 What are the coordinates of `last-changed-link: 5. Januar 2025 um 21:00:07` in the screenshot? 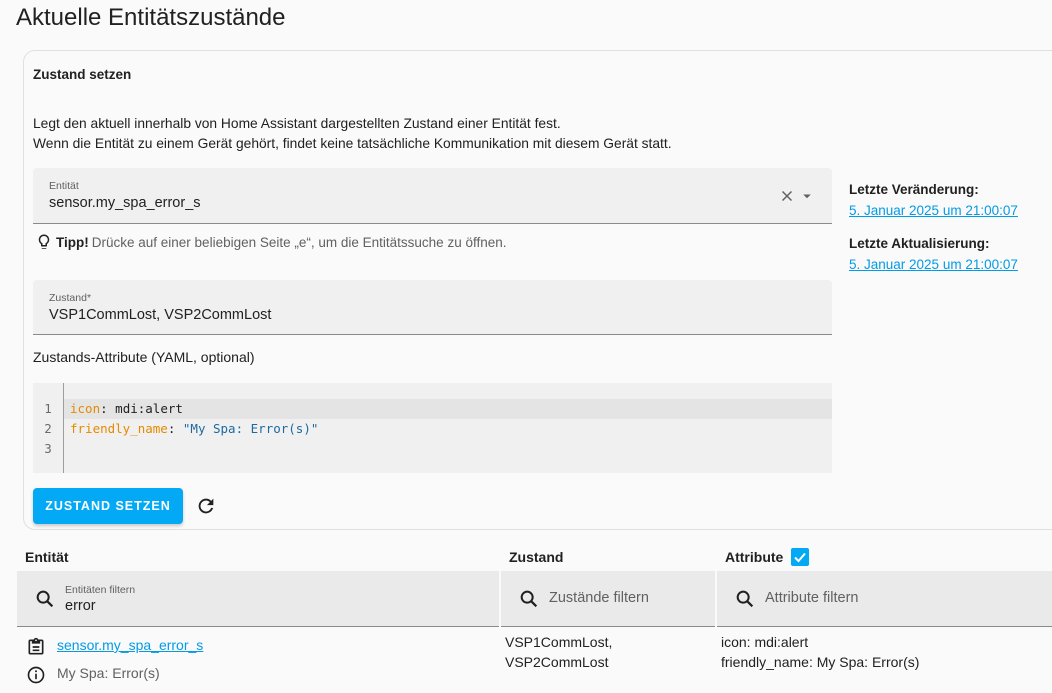 It's located at (933, 210).